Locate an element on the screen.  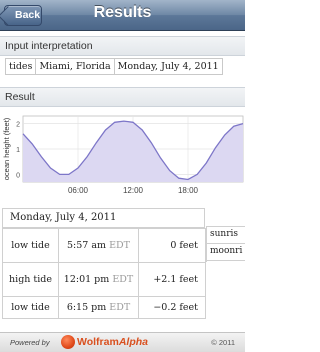
interp-token-location: Miami, Florida is located at coordinates (75, 66).